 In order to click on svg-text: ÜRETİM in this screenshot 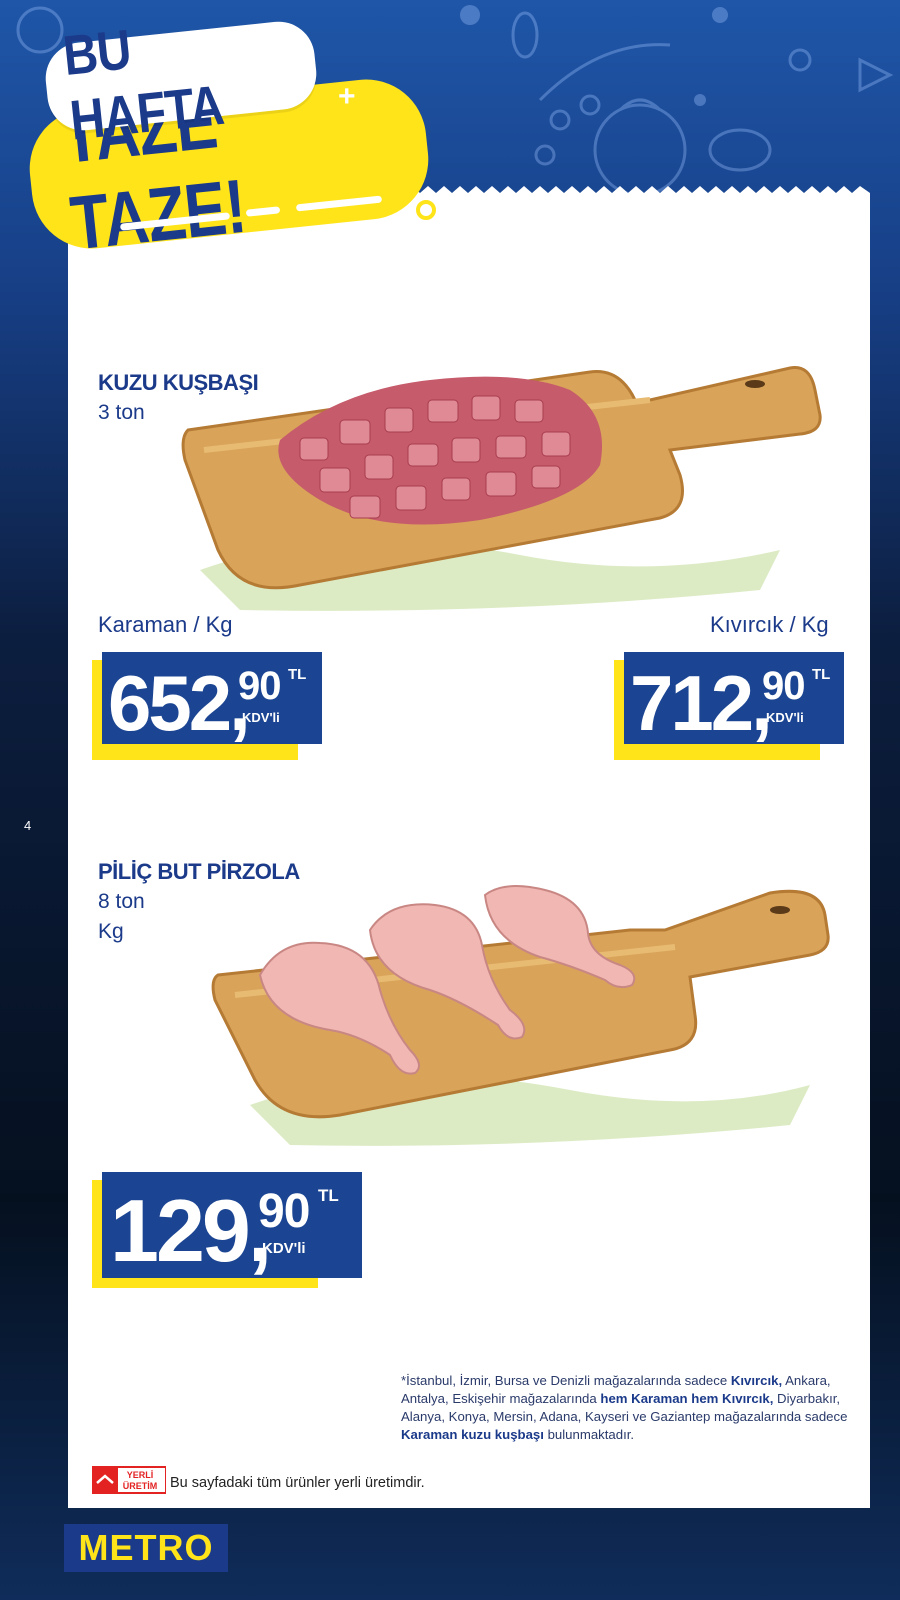, I will do `click(140, 1486)`.